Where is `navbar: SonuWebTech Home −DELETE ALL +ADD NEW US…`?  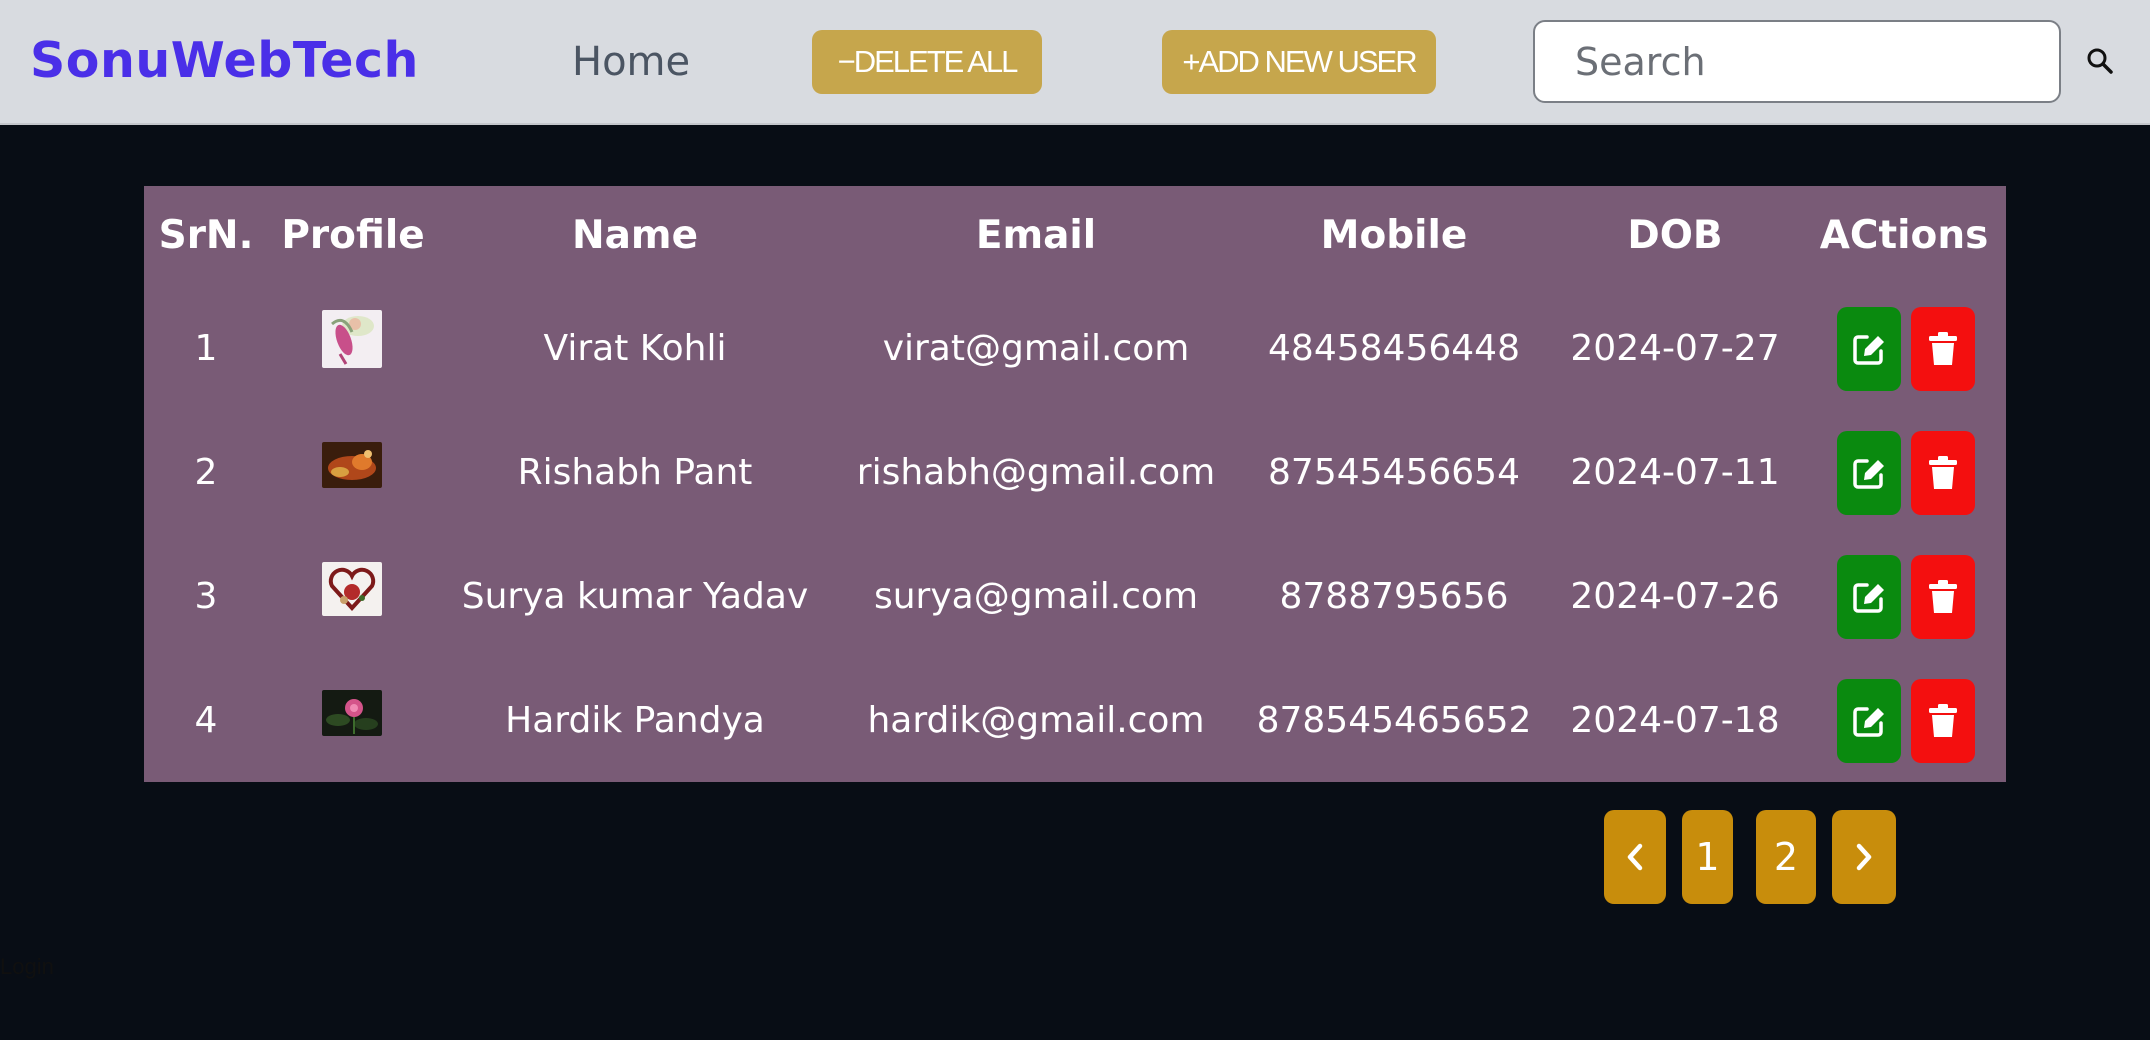 navbar: SonuWebTech Home −DELETE ALL +ADD NEW US… is located at coordinates (1075, 62).